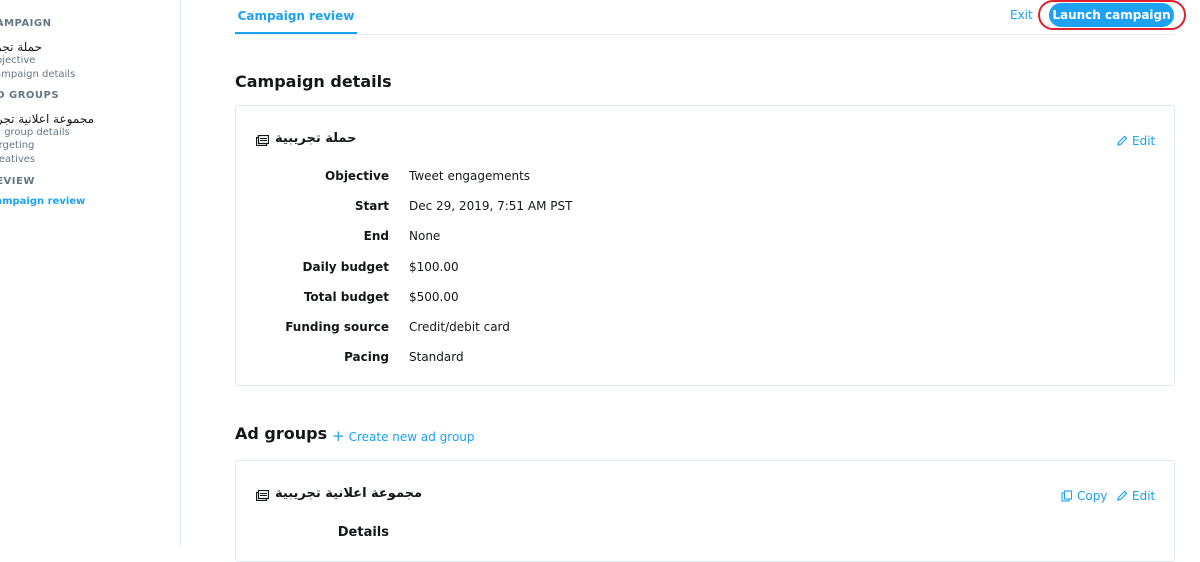  Describe the element at coordinates (366, 357) in the screenshot. I see `row-label-pacing: Pacing` at that location.